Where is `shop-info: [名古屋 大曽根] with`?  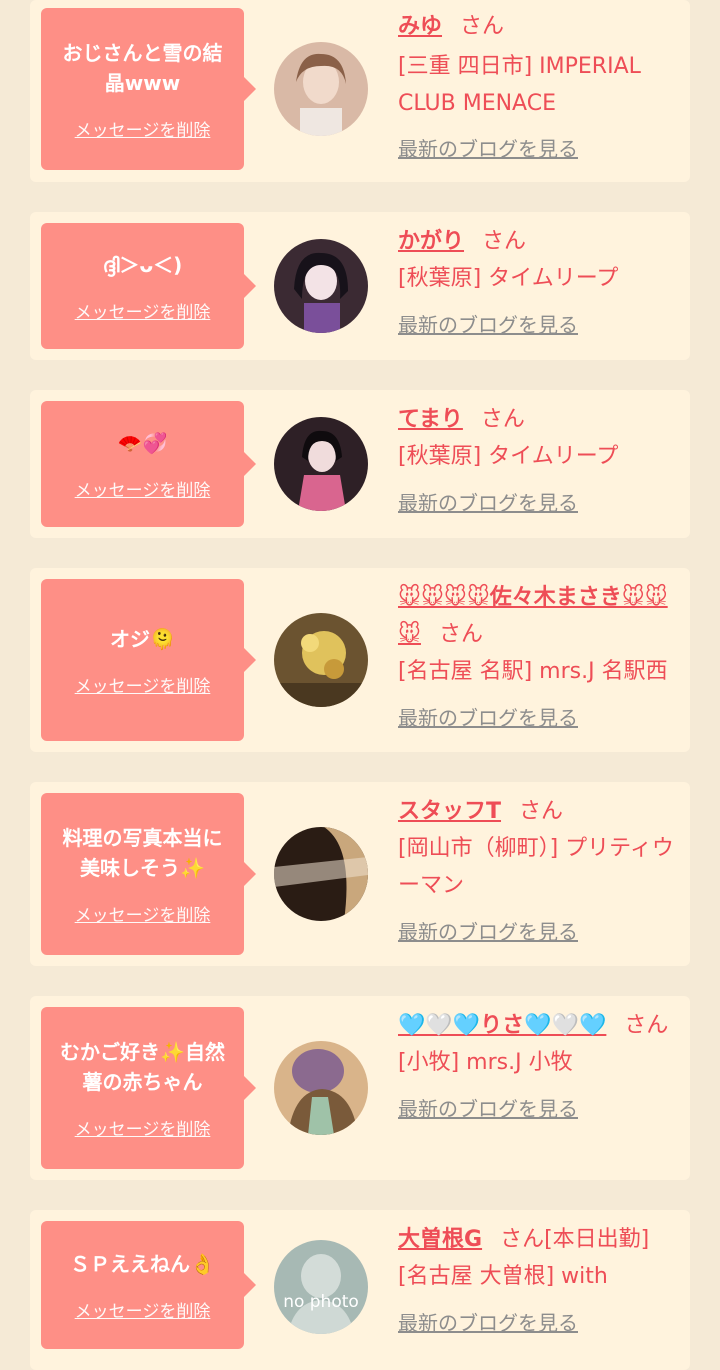
shop-info: [名古屋 大曽根] with is located at coordinates (503, 1276).